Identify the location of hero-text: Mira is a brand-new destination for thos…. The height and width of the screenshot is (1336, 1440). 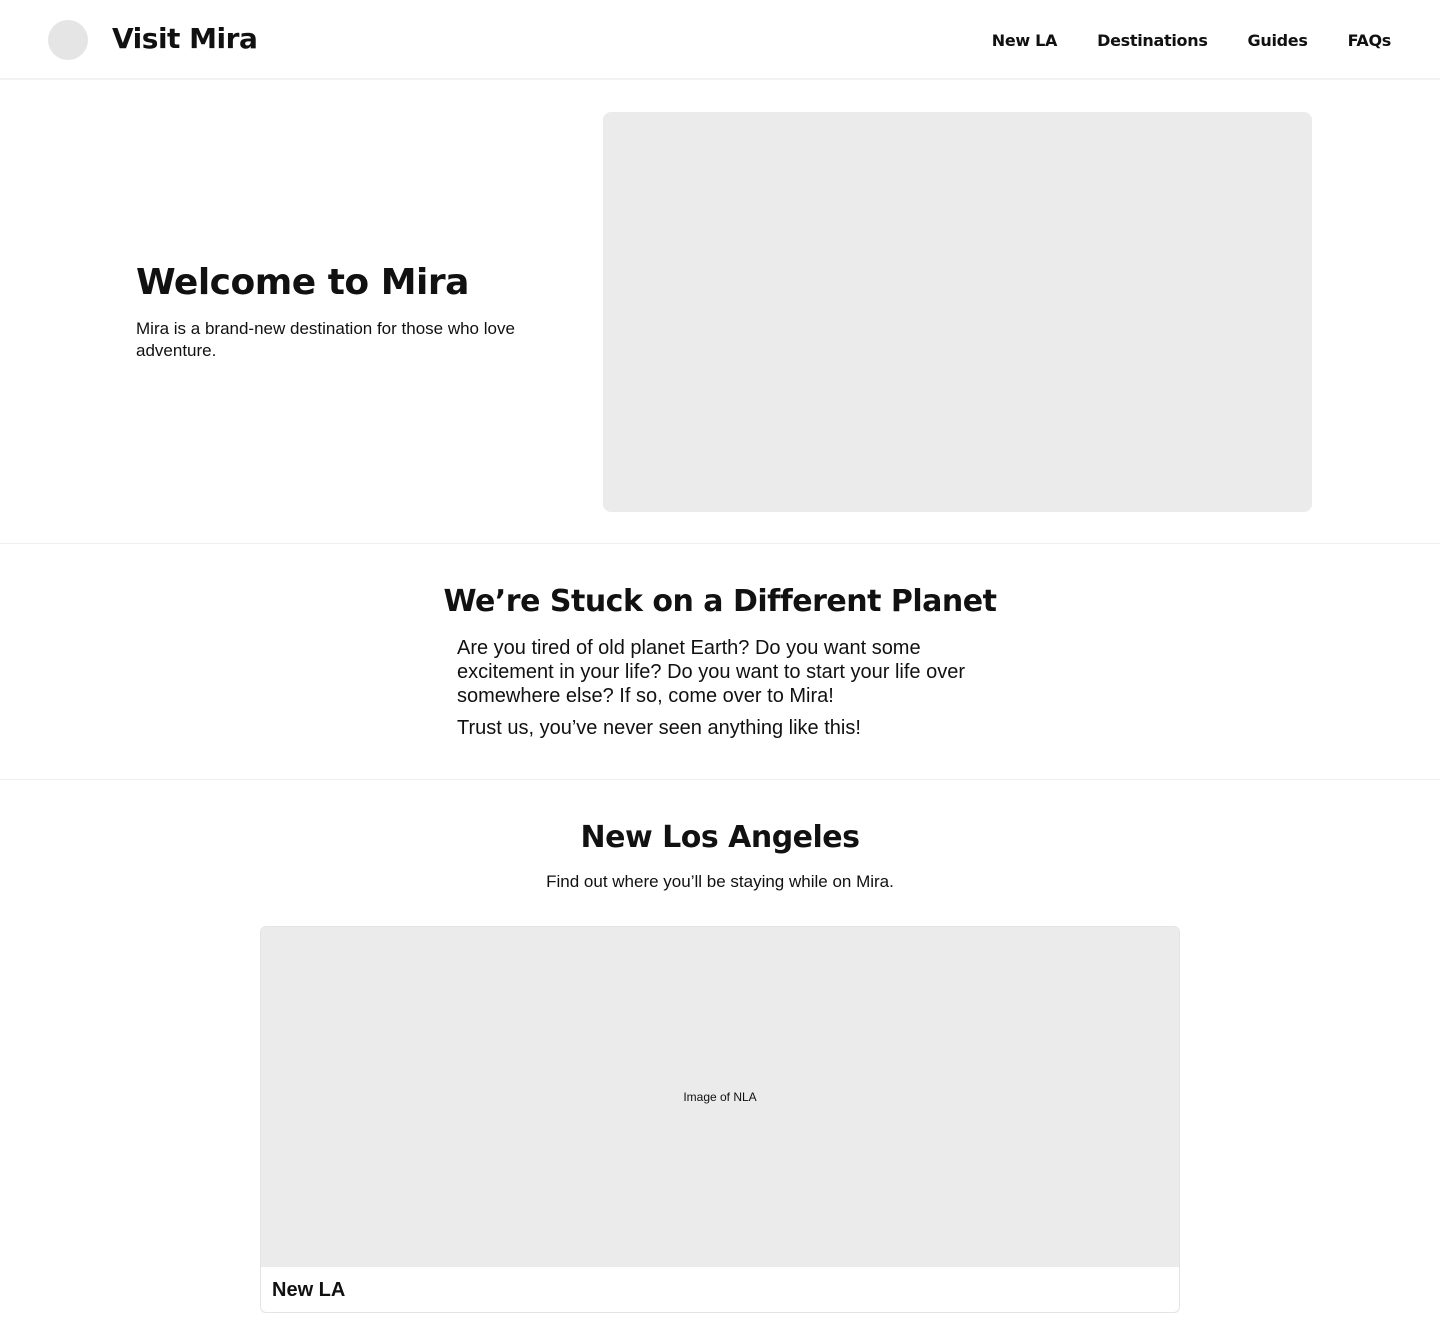
(325, 339).